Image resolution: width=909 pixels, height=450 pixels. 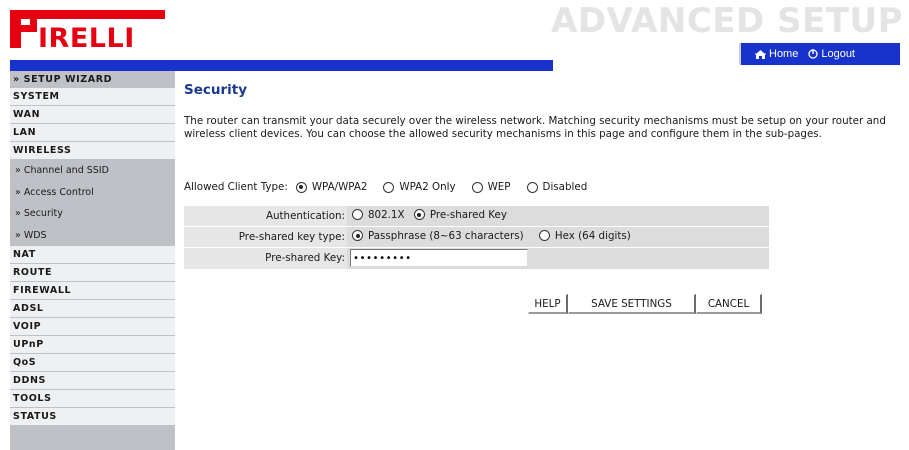 What do you see at coordinates (92, 97) in the screenshot?
I see `sidebar-item-system: SYSTEM` at bounding box center [92, 97].